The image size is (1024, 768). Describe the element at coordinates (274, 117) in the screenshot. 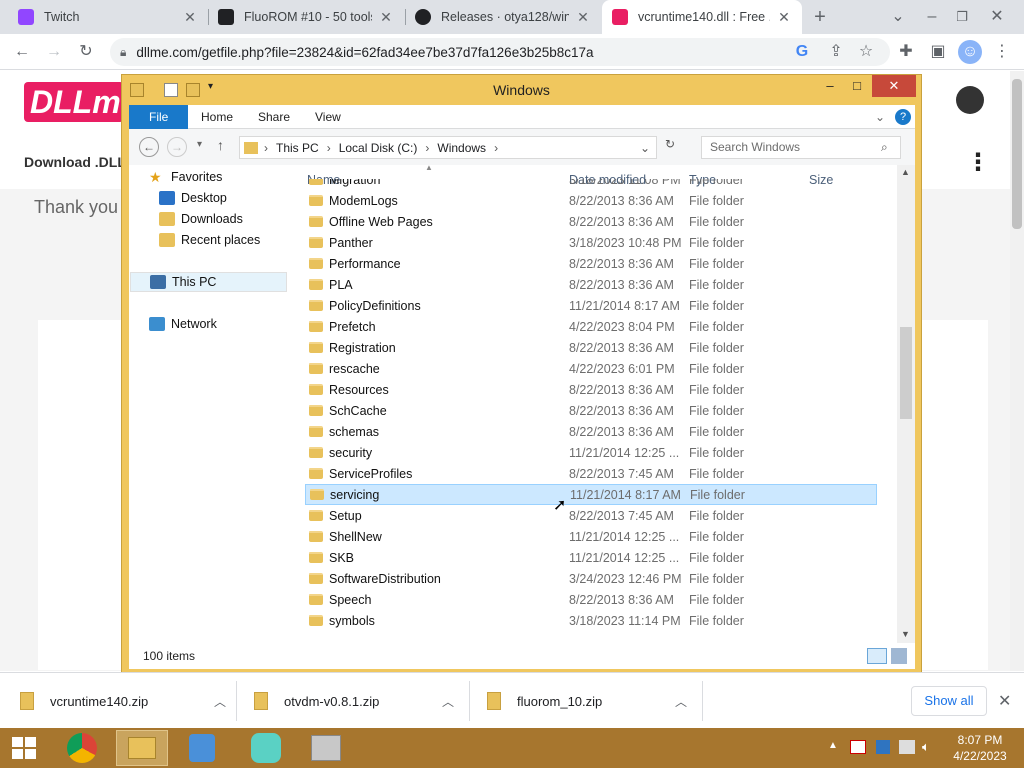

I see `tab-share: Share` at that location.